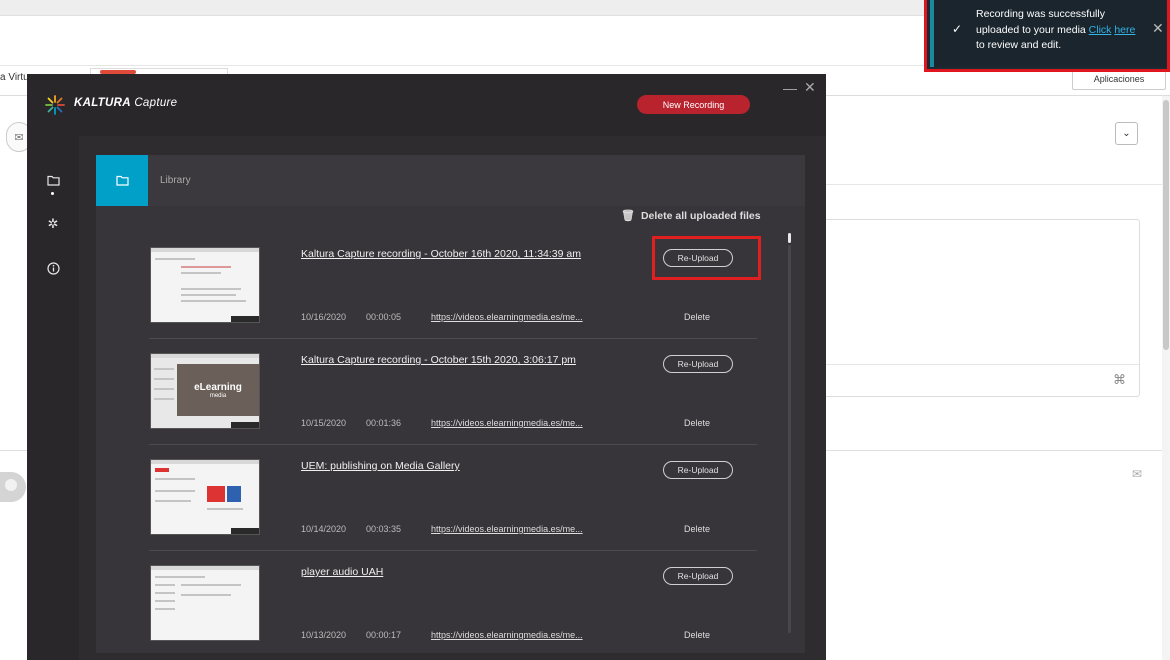 This screenshot has height=660, width=1170. I want to click on recording-title: player audio UAH, so click(342, 572).